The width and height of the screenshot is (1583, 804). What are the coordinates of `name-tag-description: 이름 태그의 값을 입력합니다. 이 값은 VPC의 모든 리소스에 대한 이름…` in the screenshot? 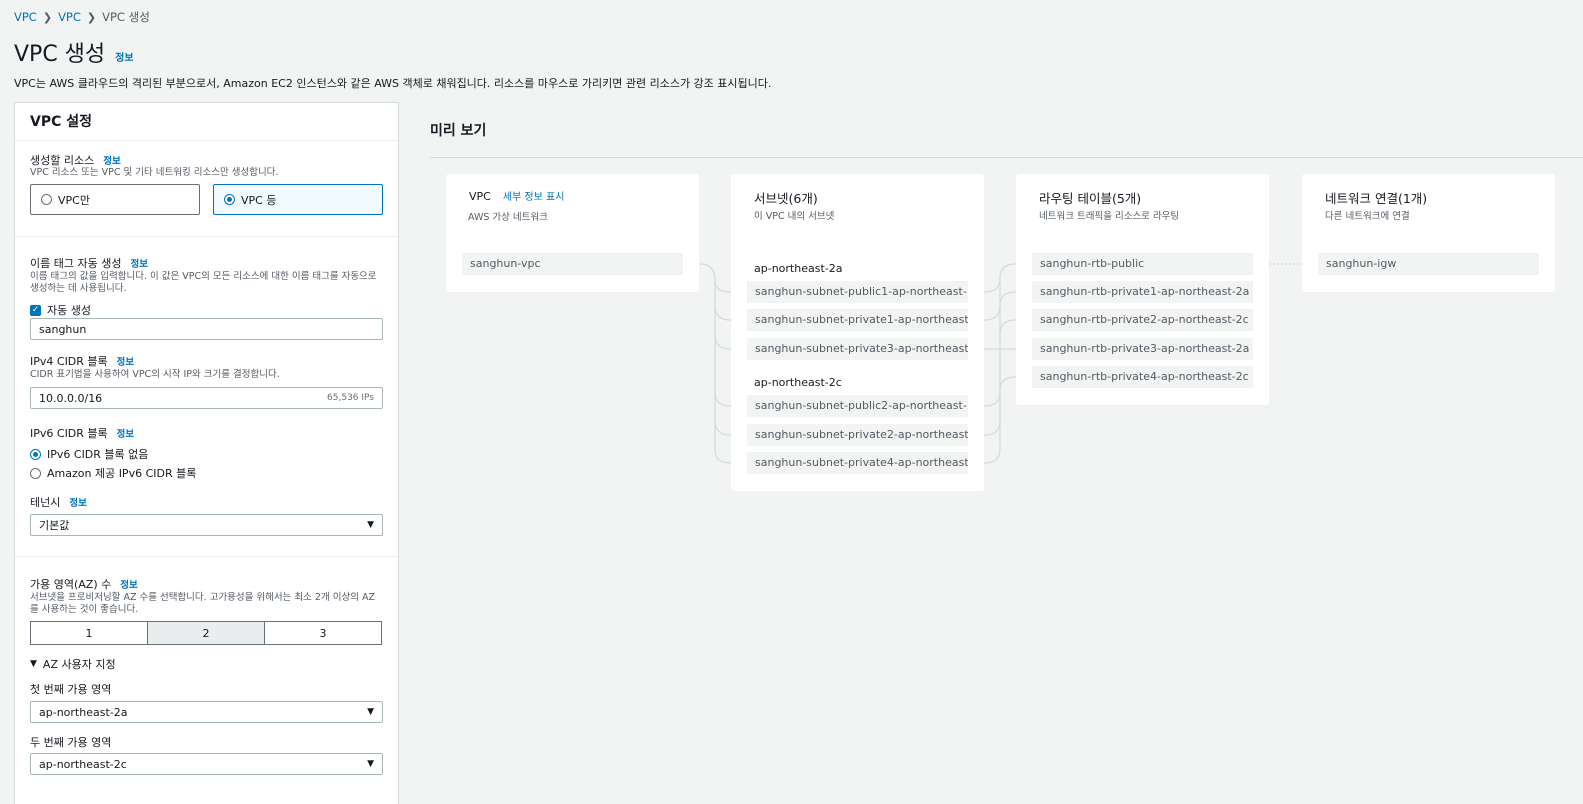 It's located at (203, 282).